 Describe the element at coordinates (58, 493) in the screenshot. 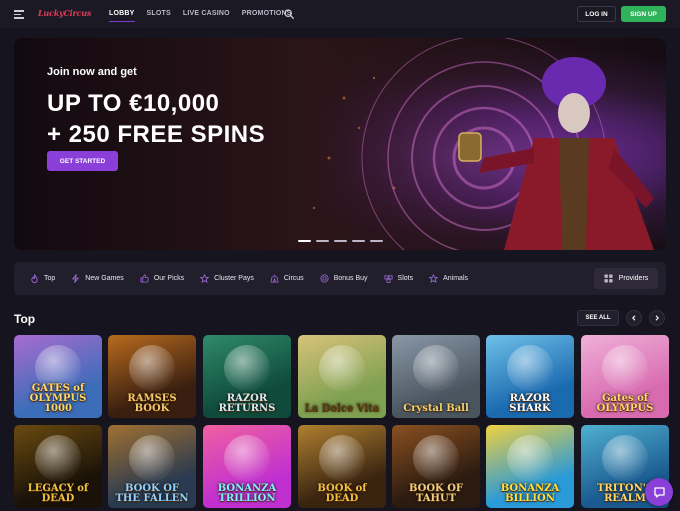

I see `game-title: LEGACY of DEAD` at that location.